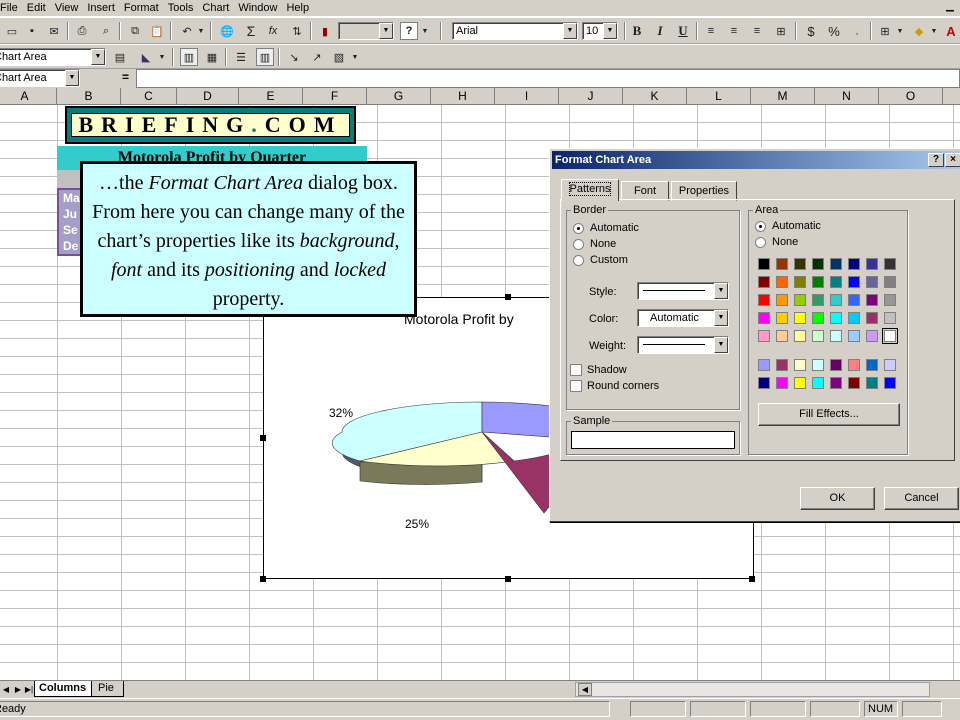 The width and height of the screenshot is (960, 720). I want to click on column-header-e: E, so click(271, 96).